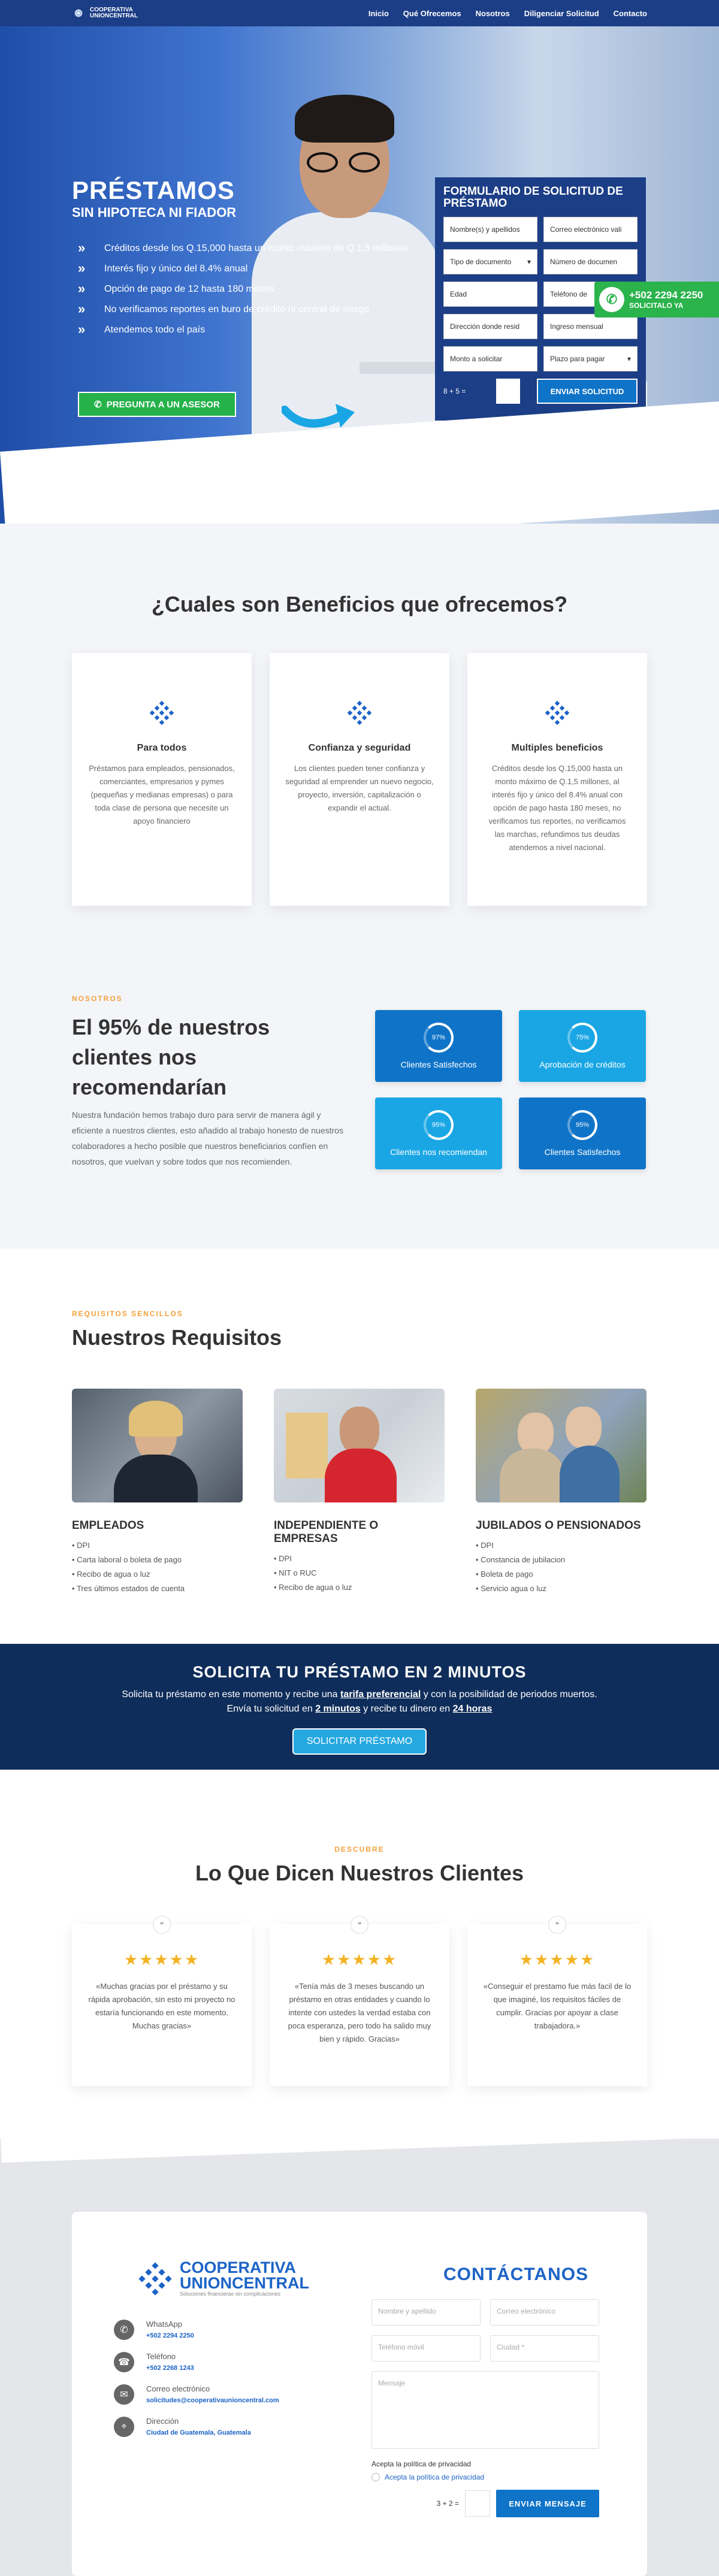  Describe the element at coordinates (157, 1560) in the screenshot. I see `list-item: Carta laboral o boleta de pago` at that location.